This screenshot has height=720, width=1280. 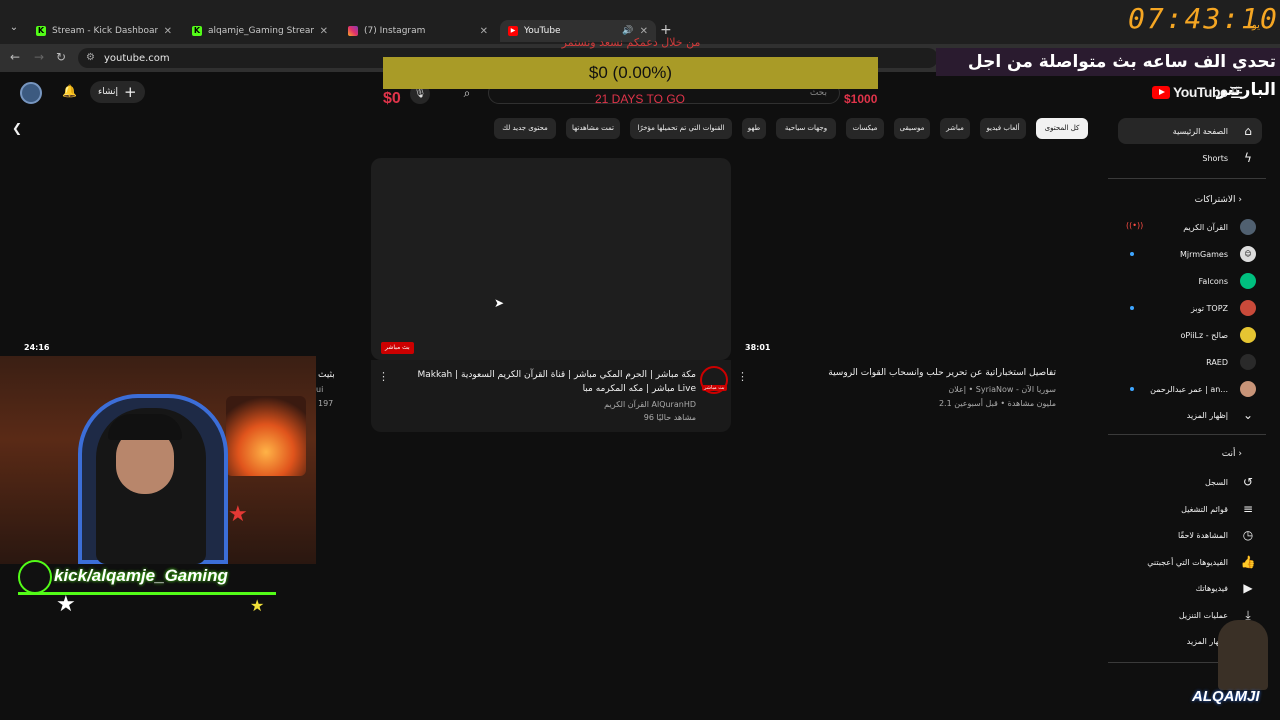 What do you see at coordinates (1207, 415) in the screenshot?
I see `sidebar-item-label: إظهار المزيد` at bounding box center [1207, 415].